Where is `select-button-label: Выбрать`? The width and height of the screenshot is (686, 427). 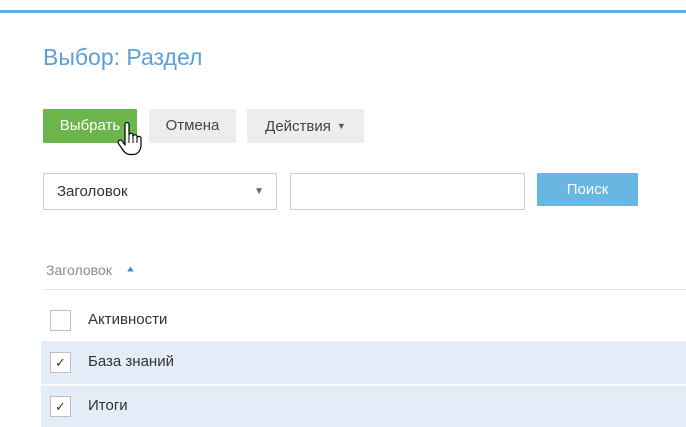
select-button-label: Выбрать is located at coordinates (90, 125).